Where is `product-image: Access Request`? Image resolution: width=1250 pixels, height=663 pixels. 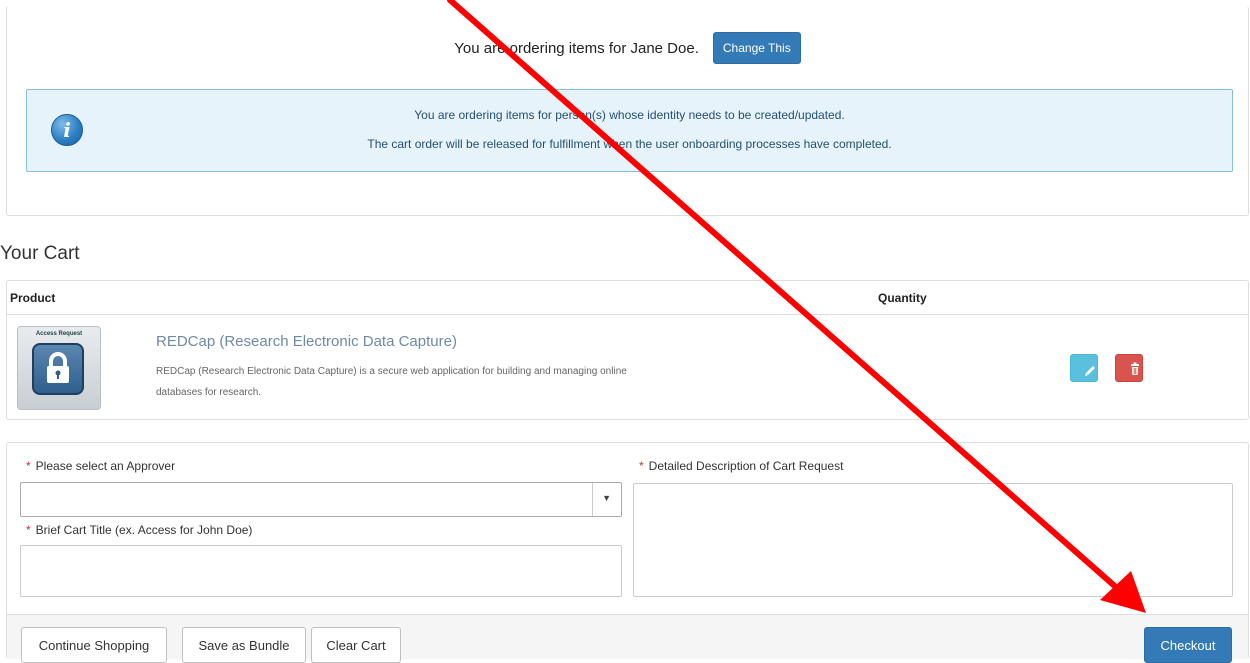
product-image: Access Request is located at coordinates (59, 368).